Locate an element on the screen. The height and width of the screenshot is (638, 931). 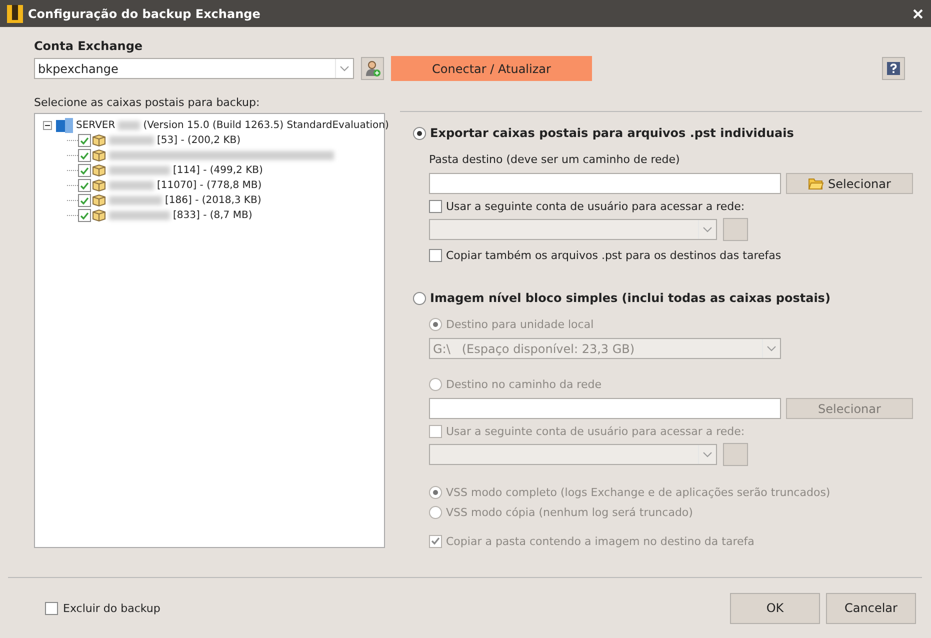
window-title: Configuração do backup Exchange is located at coordinates (145, 13).